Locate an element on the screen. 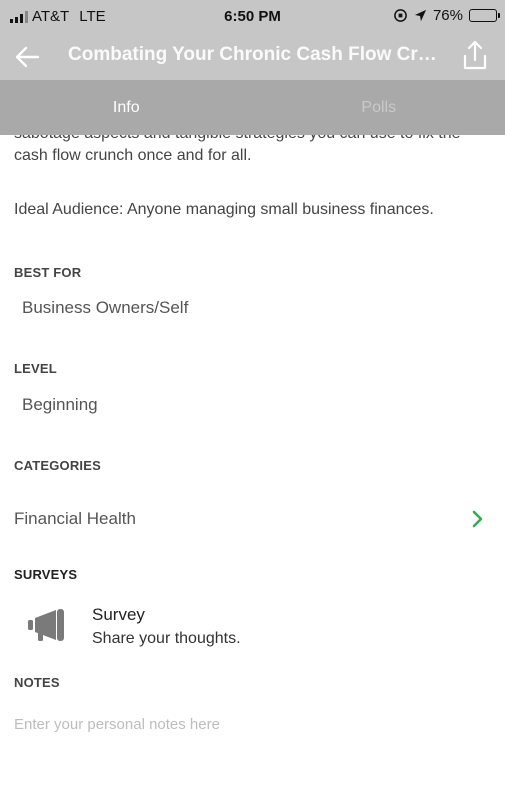  battery-icon is located at coordinates (484, 15).